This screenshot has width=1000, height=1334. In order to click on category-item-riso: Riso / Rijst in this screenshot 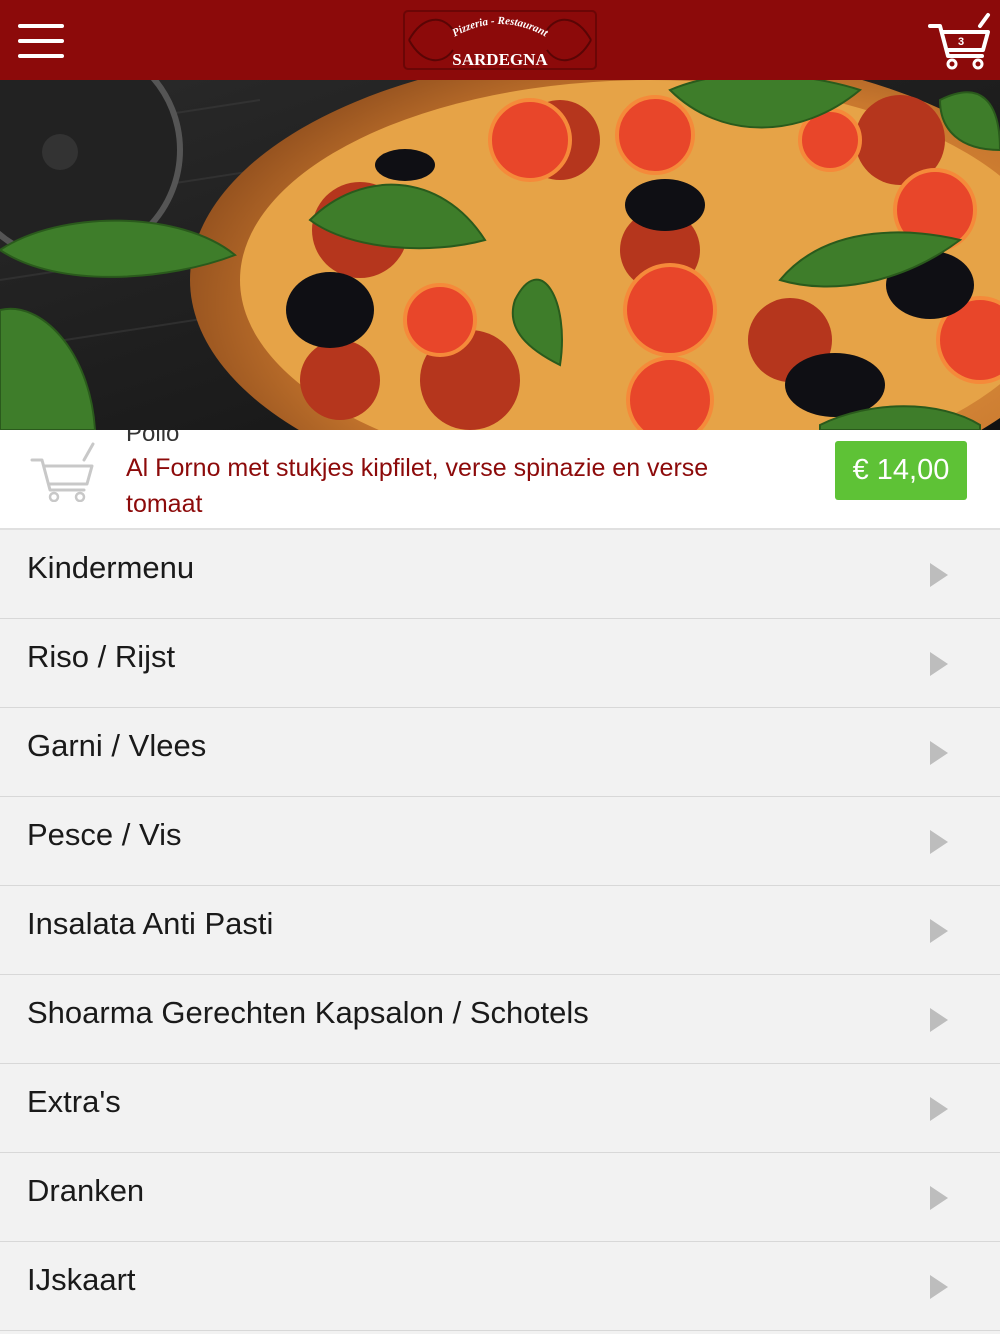, I will do `click(500, 663)`.